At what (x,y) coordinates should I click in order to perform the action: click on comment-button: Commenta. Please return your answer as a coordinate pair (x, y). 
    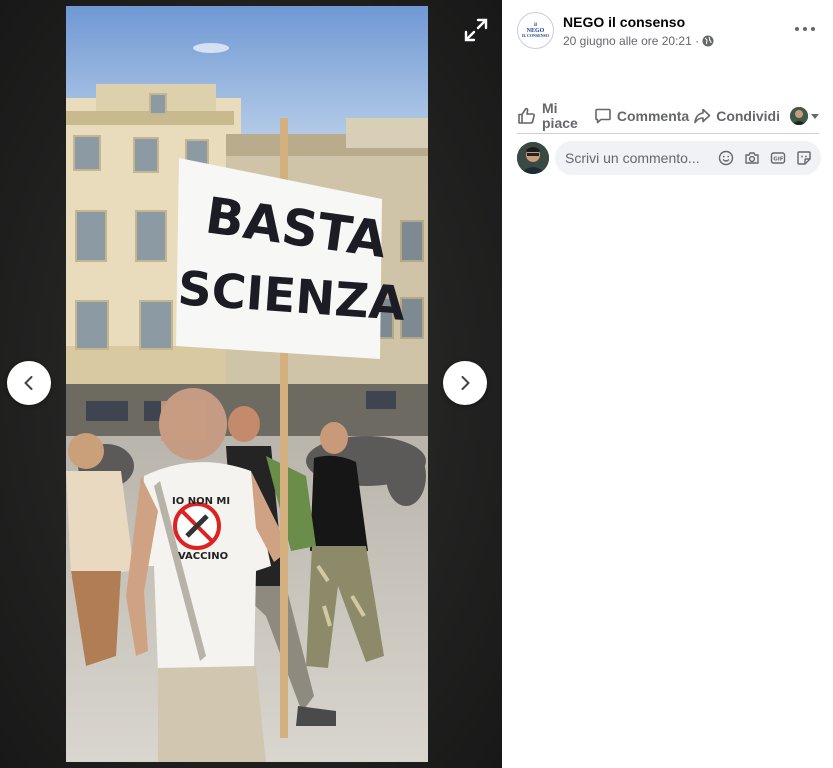
    Looking at the image, I should click on (641, 116).